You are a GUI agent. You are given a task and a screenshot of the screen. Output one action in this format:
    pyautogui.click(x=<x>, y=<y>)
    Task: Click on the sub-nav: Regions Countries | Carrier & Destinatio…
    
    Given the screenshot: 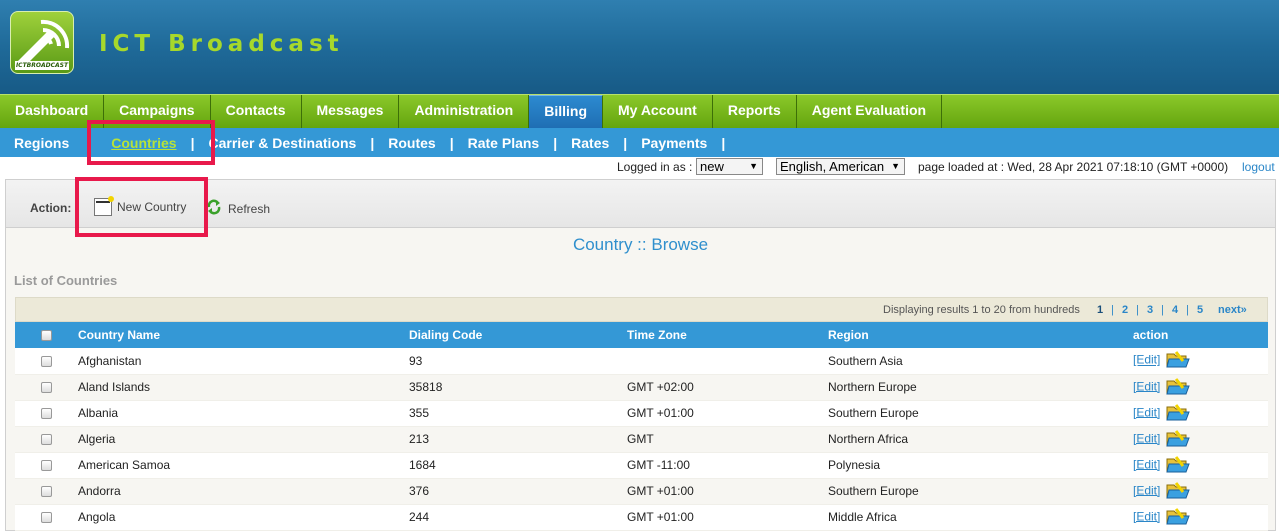 What is the action you would take?
    pyautogui.click(x=639, y=142)
    